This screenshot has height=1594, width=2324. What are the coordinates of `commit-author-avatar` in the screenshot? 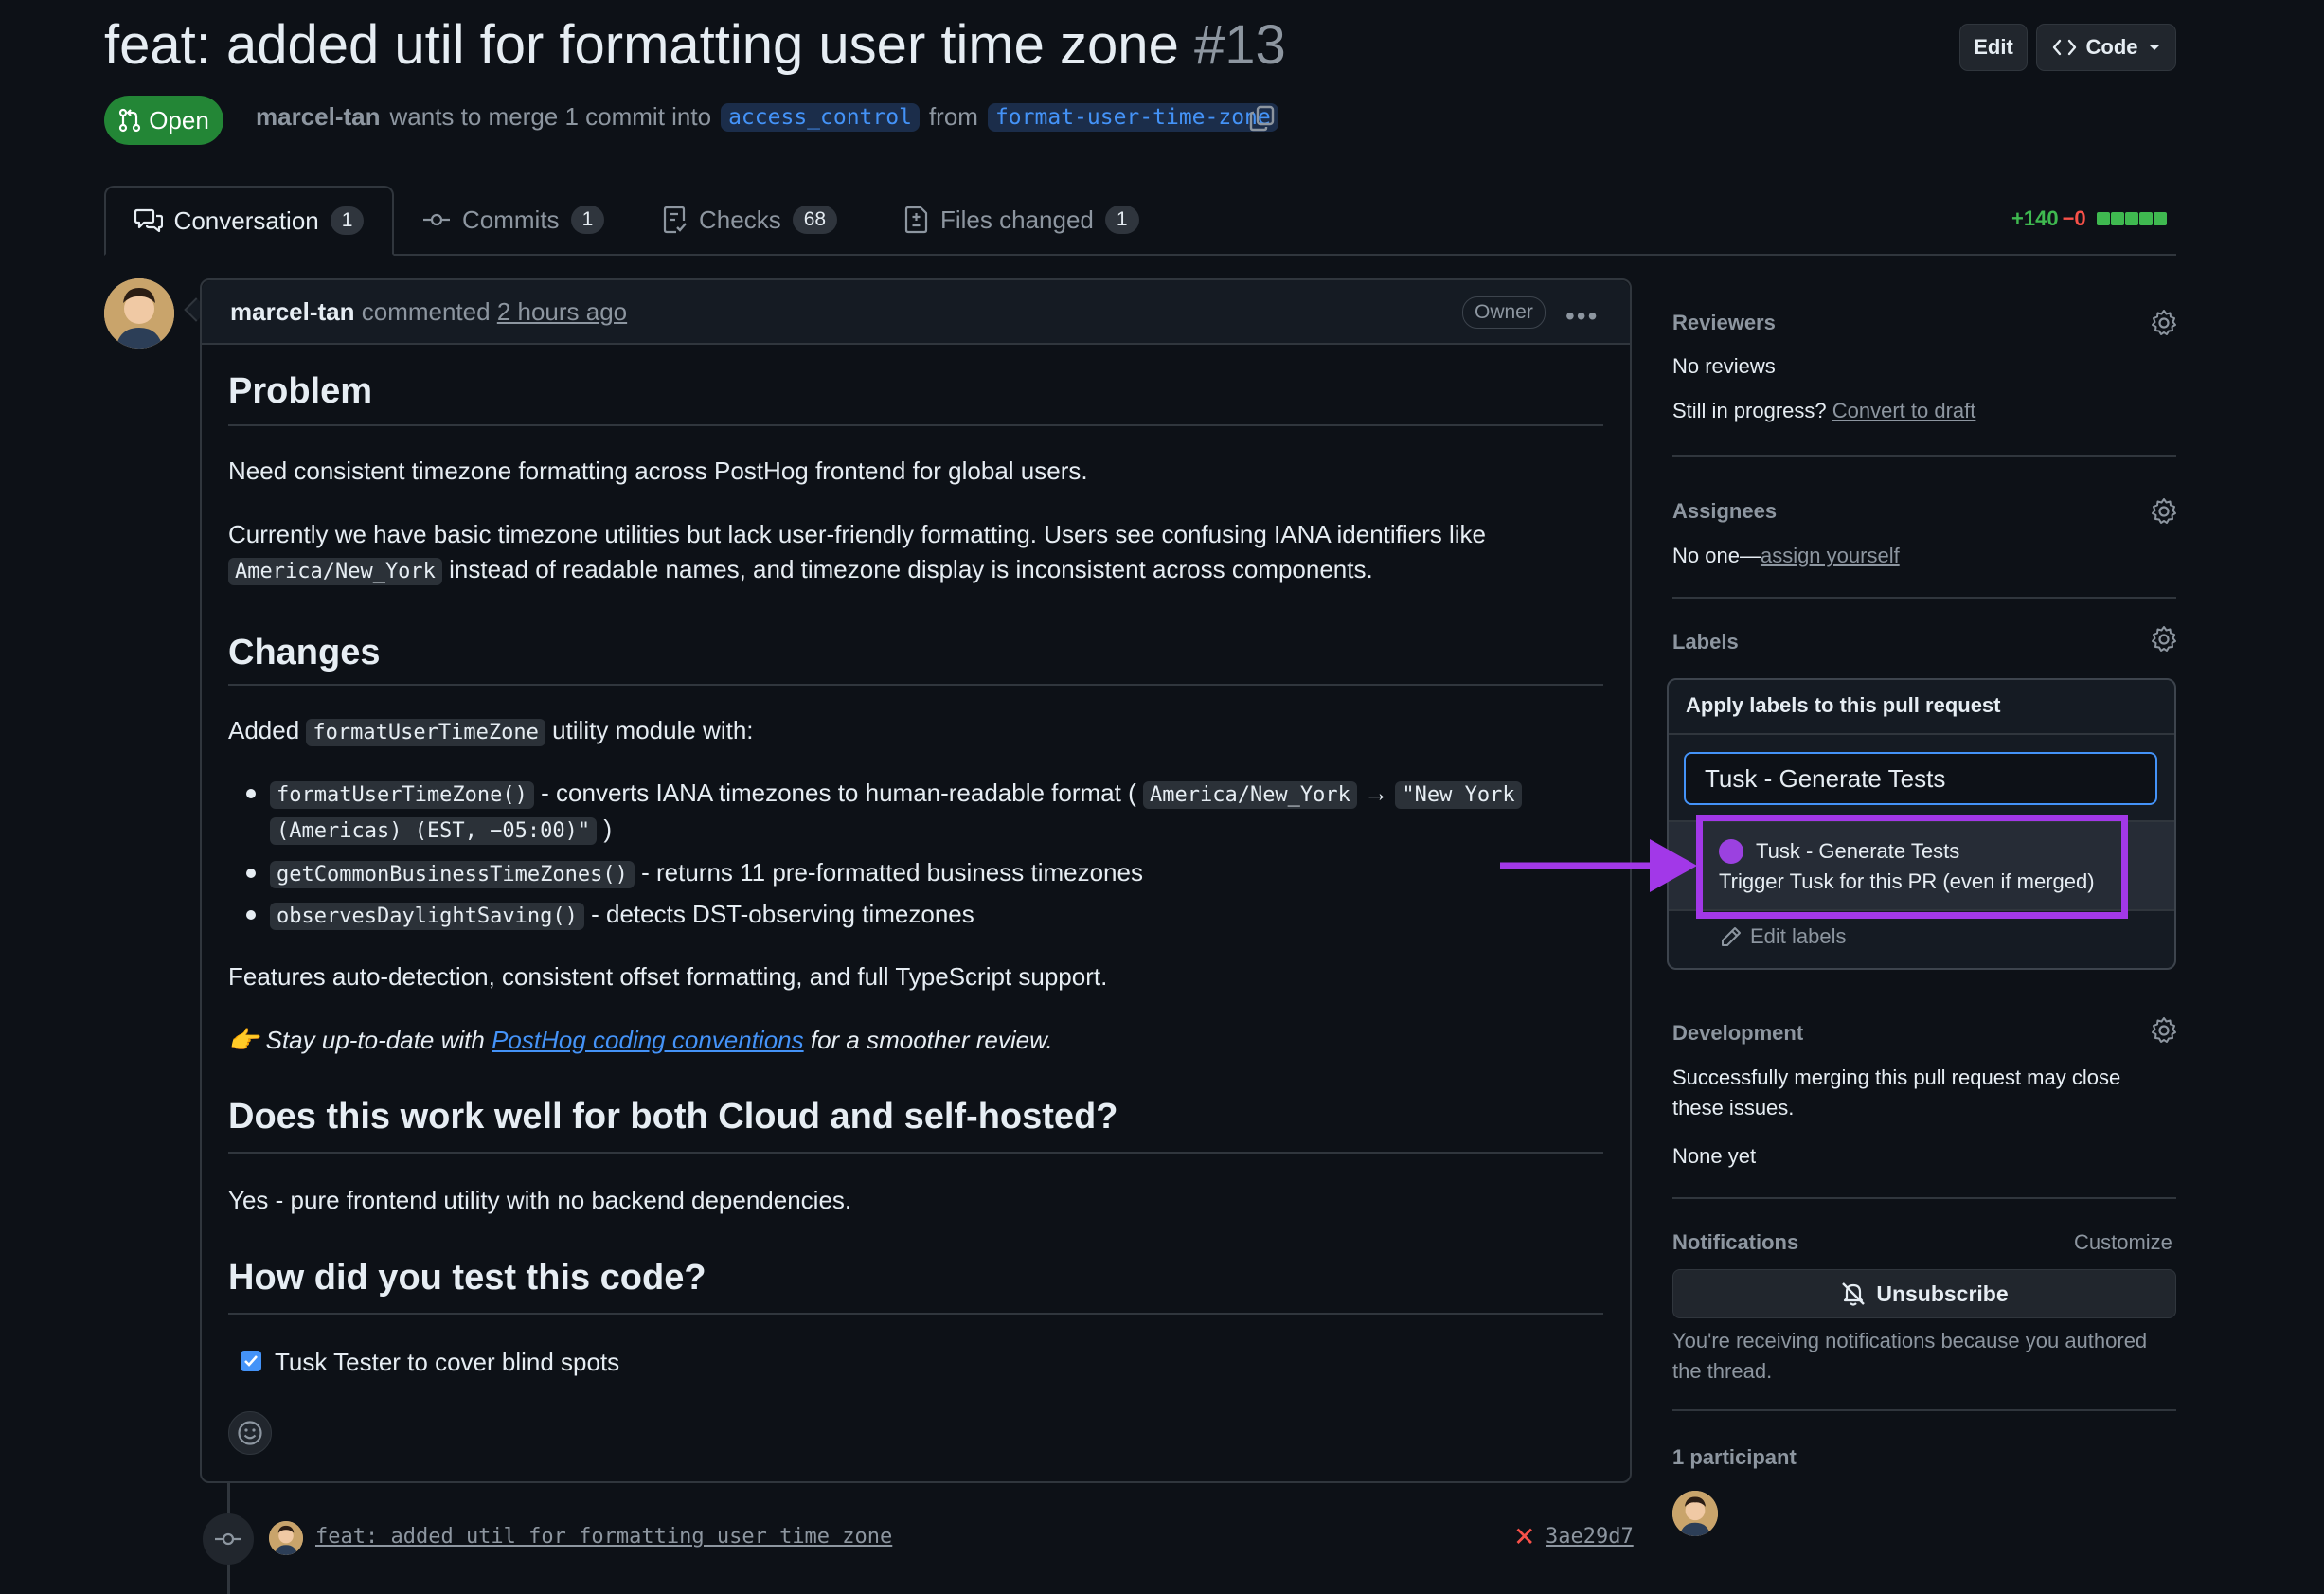 It's located at (286, 1538).